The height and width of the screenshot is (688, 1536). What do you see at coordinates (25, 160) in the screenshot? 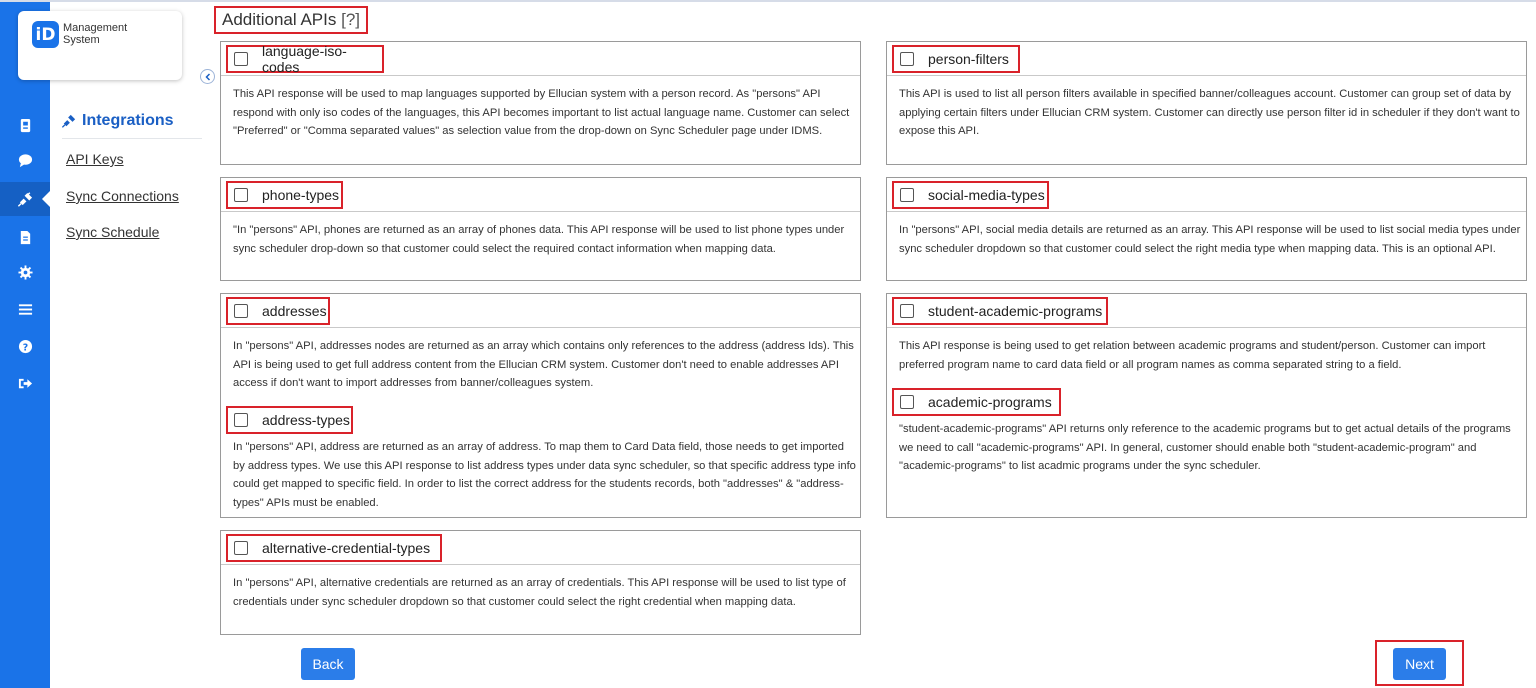
I see `chat-icon` at bounding box center [25, 160].